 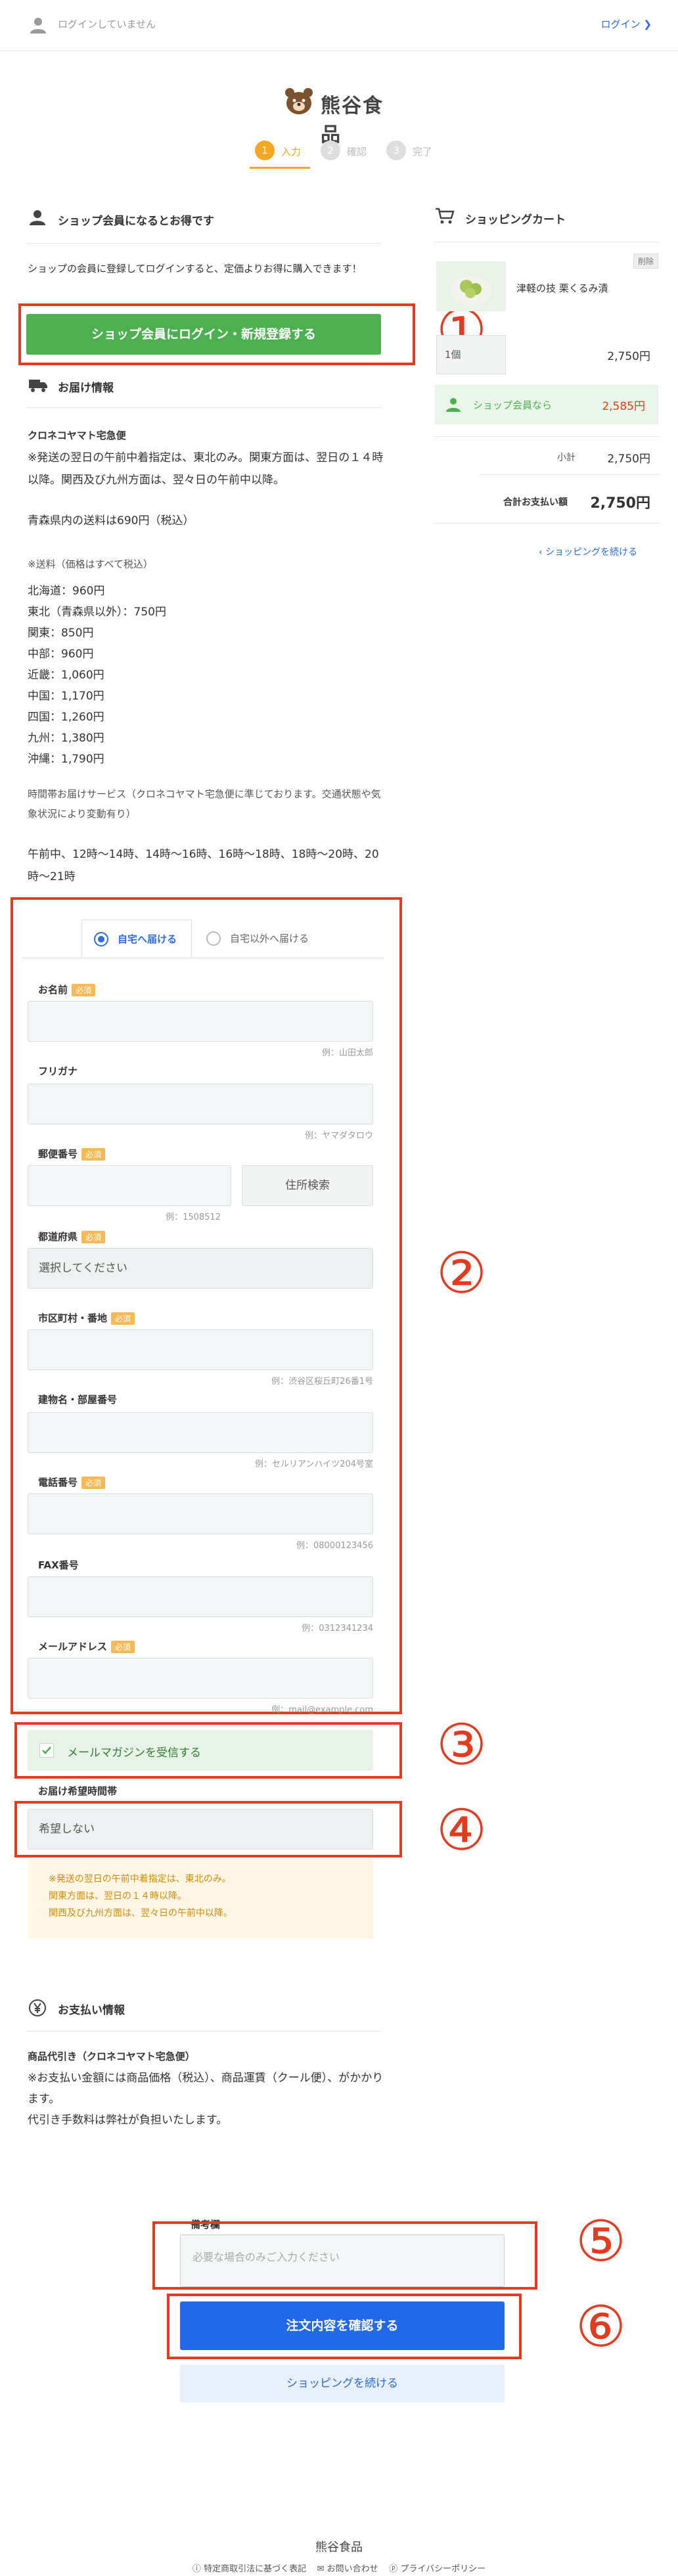 What do you see at coordinates (67, 989) in the screenshot?
I see `name-label: お名前 必須` at bounding box center [67, 989].